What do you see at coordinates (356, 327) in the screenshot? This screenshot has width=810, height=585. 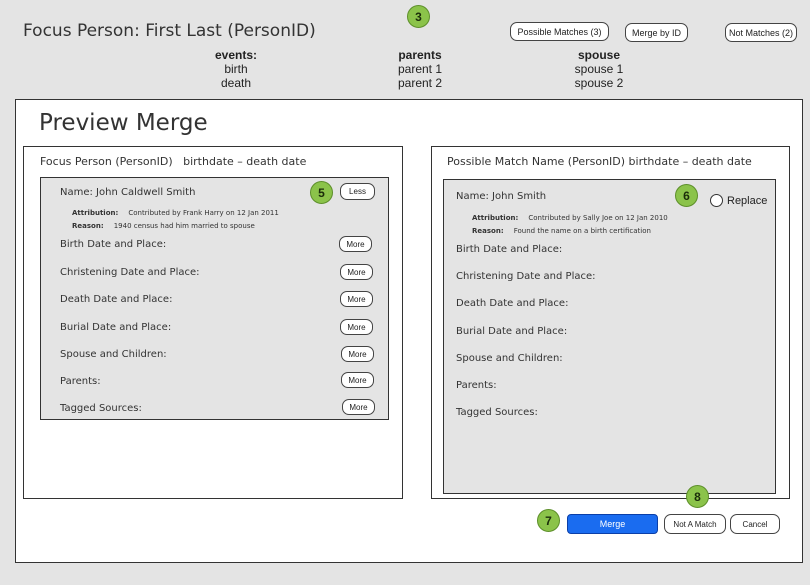 I see `burial-more-button: More` at bounding box center [356, 327].